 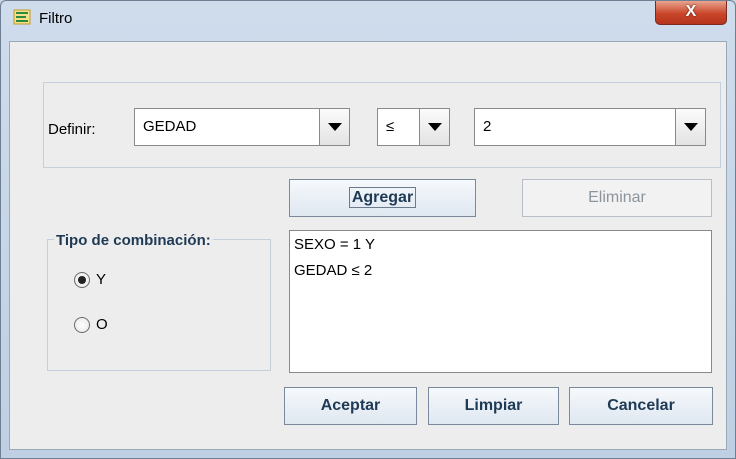 I want to click on combination-legend: Tipo de combinación:, so click(x=133, y=240).